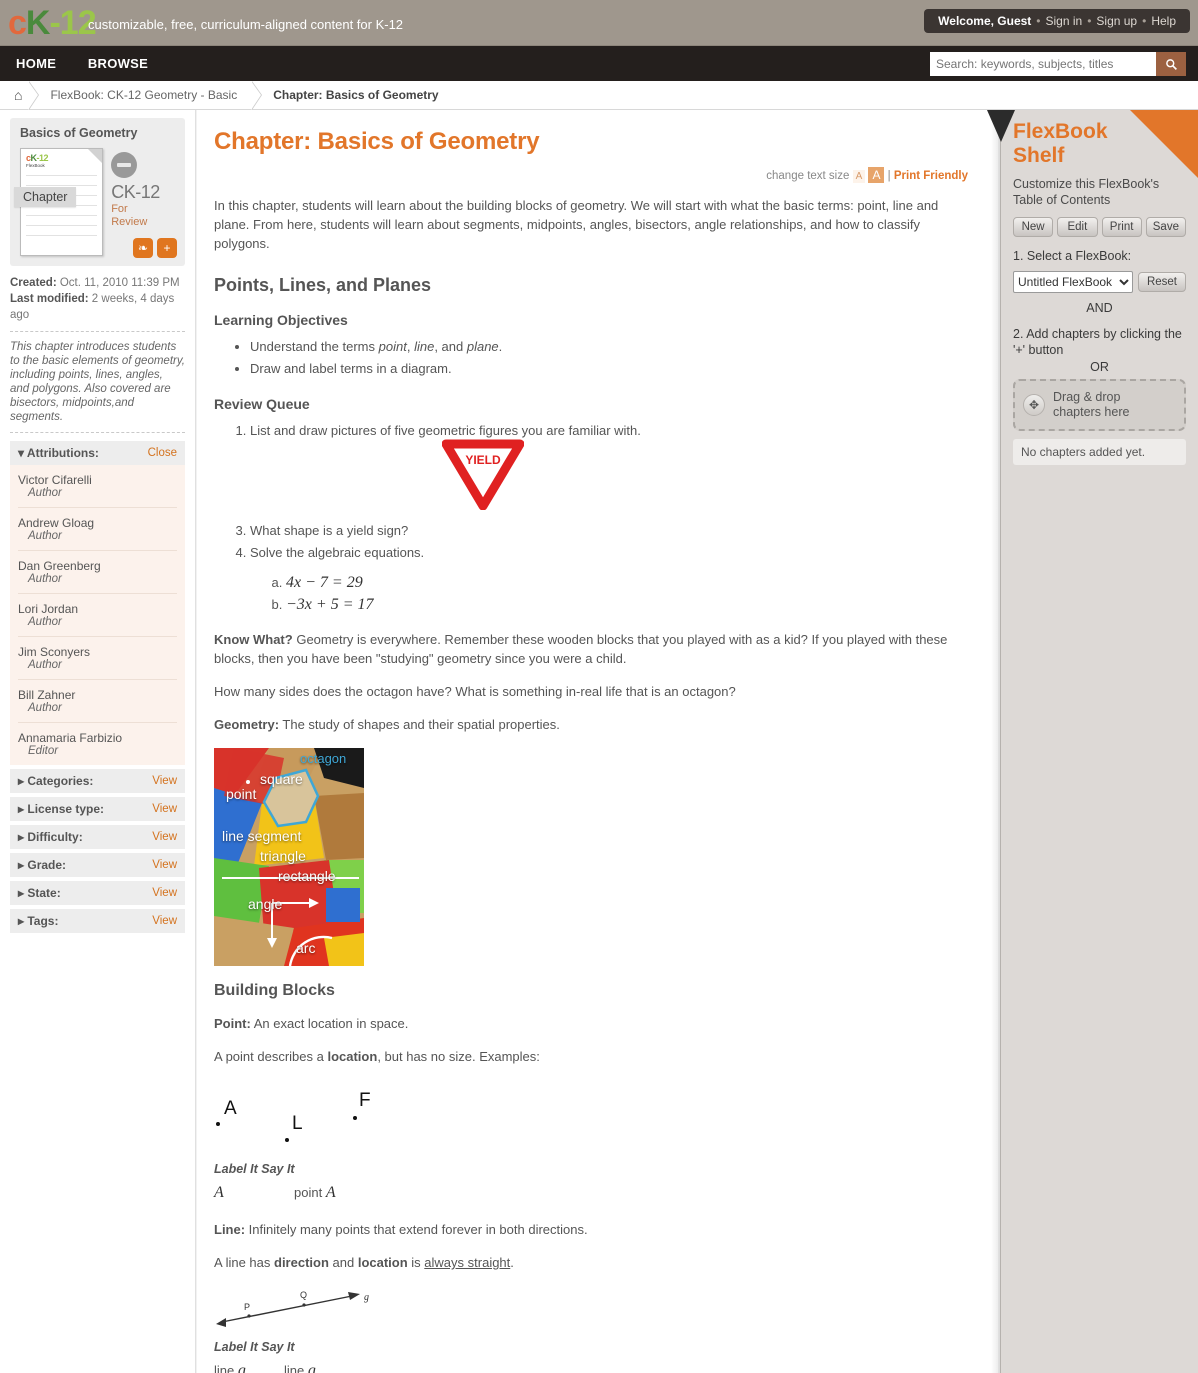 The height and width of the screenshot is (1373, 1198). Describe the element at coordinates (52, 23) in the screenshot. I see `ck12-logo: cK-12` at that location.